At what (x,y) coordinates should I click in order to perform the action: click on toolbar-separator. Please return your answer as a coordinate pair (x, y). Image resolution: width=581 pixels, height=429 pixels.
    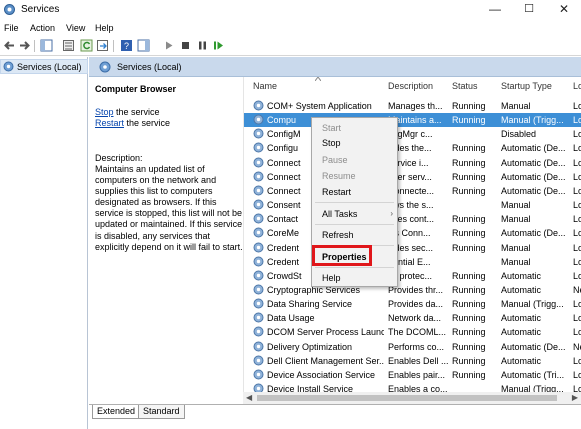
    Looking at the image, I should click on (34, 46).